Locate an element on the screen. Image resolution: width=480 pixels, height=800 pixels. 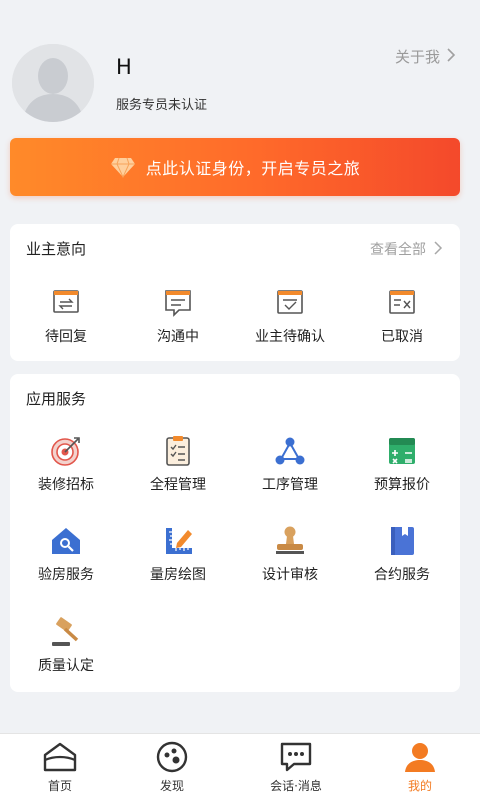
cancel-doc-icon is located at coordinates (402, 302).